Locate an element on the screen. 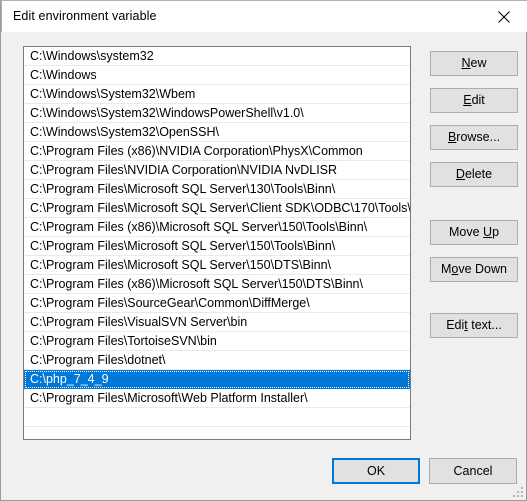 This screenshot has height=501, width=527. ok-button: OK is located at coordinates (376, 471).